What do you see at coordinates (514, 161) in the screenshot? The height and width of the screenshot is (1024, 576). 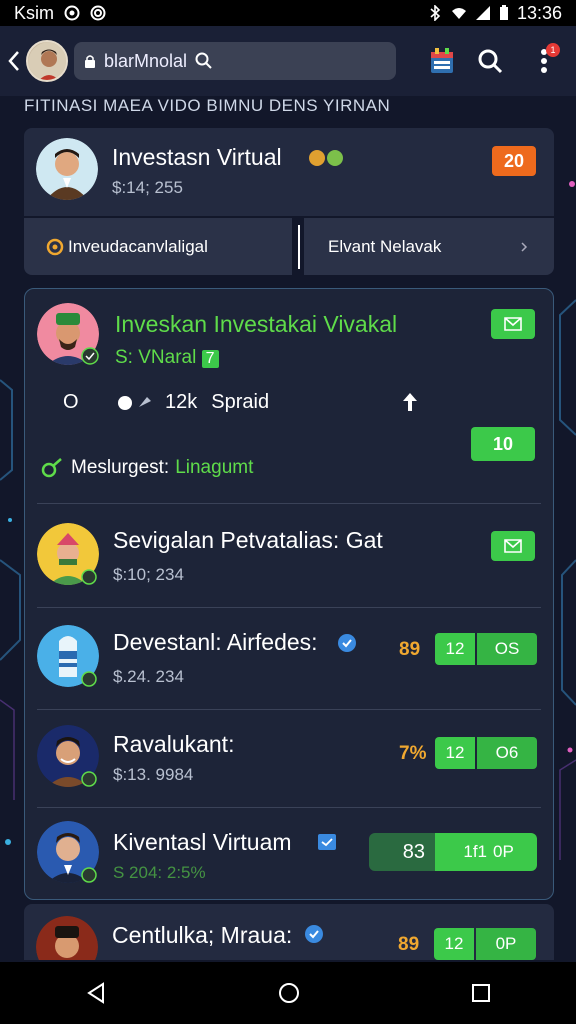 I see `count-badge: 20` at bounding box center [514, 161].